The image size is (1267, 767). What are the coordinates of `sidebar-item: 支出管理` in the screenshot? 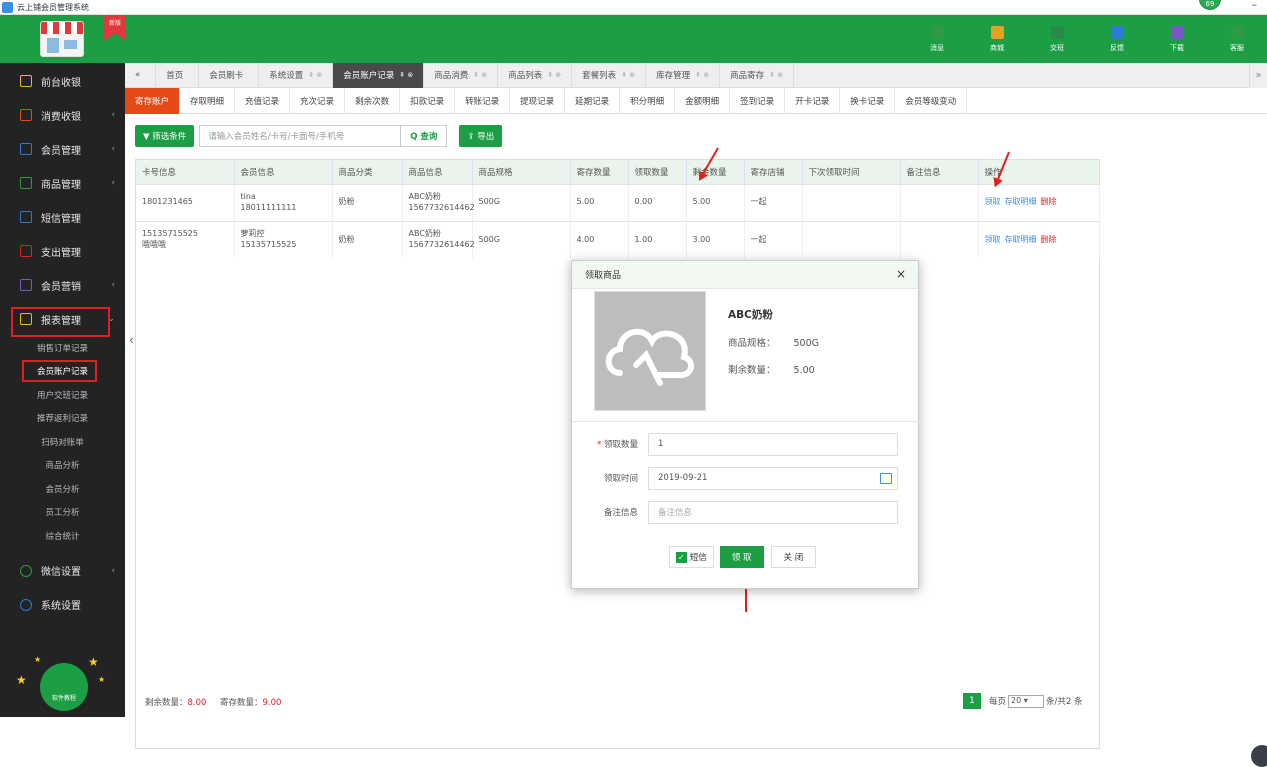 It's located at (62, 251).